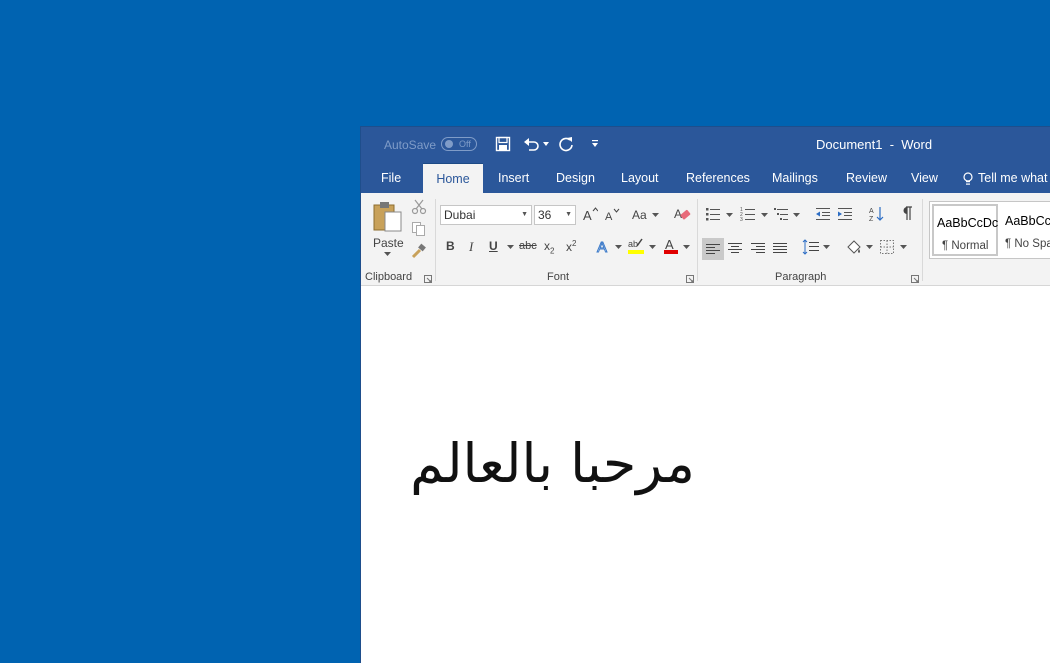 The image size is (1050, 663). I want to click on borders-dropdown-icon, so click(903, 247).